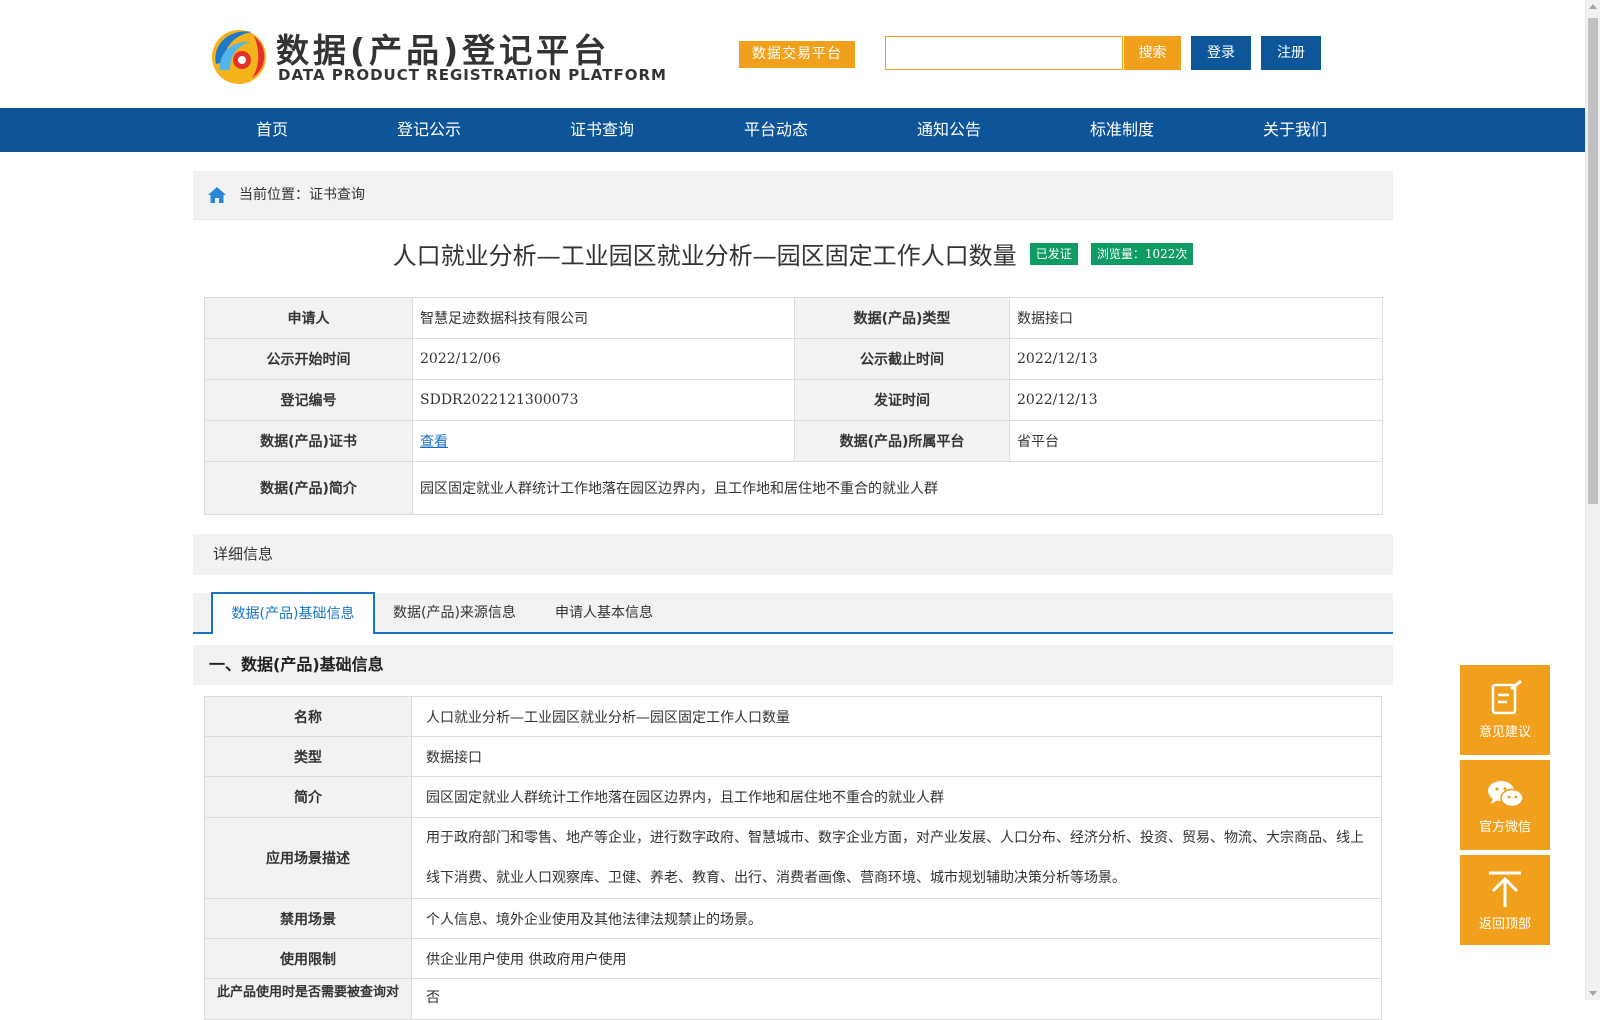  What do you see at coordinates (704, 256) in the screenshot?
I see `page-title: 人口就业分析—工业园区就业分析—园区固定工作人口数量` at bounding box center [704, 256].